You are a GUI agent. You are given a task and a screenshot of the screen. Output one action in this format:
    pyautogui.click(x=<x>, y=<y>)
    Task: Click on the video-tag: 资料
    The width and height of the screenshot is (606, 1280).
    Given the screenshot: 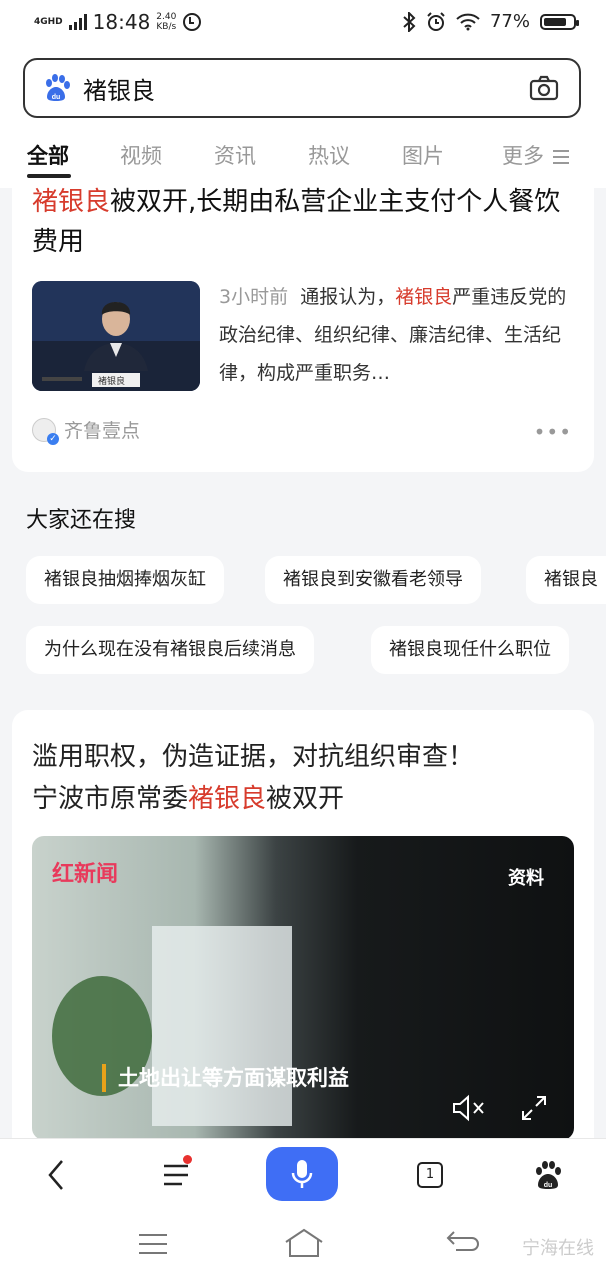 What is the action you would take?
    pyautogui.click(x=526, y=878)
    